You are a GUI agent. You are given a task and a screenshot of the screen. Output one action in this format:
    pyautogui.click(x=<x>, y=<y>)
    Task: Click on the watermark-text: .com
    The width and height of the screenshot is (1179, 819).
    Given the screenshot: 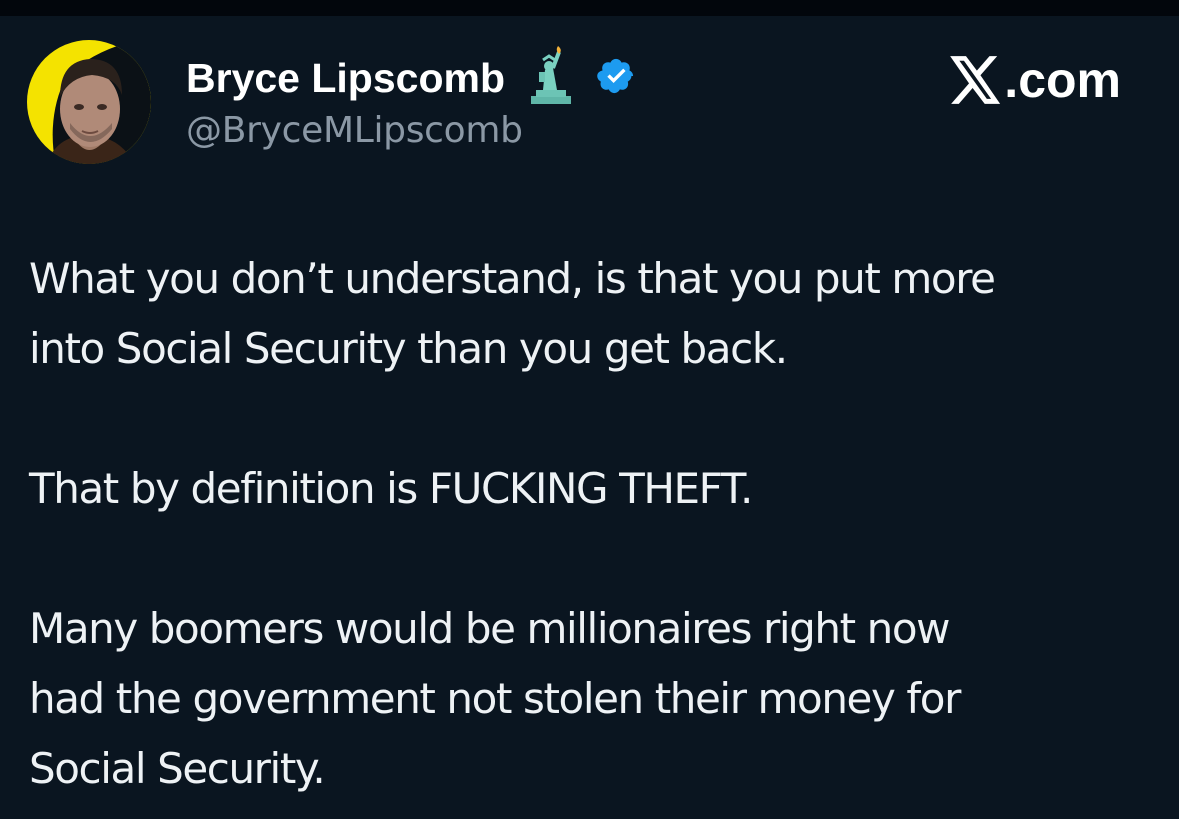 What is the action you would take?
    pyautogui.click(x=1062, y=80)
    